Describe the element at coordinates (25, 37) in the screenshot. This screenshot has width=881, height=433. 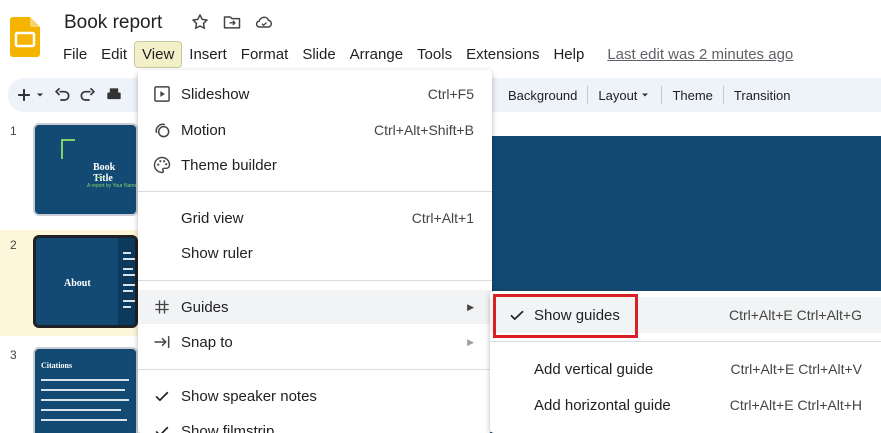
I see `slides-logo-icon` at that location.